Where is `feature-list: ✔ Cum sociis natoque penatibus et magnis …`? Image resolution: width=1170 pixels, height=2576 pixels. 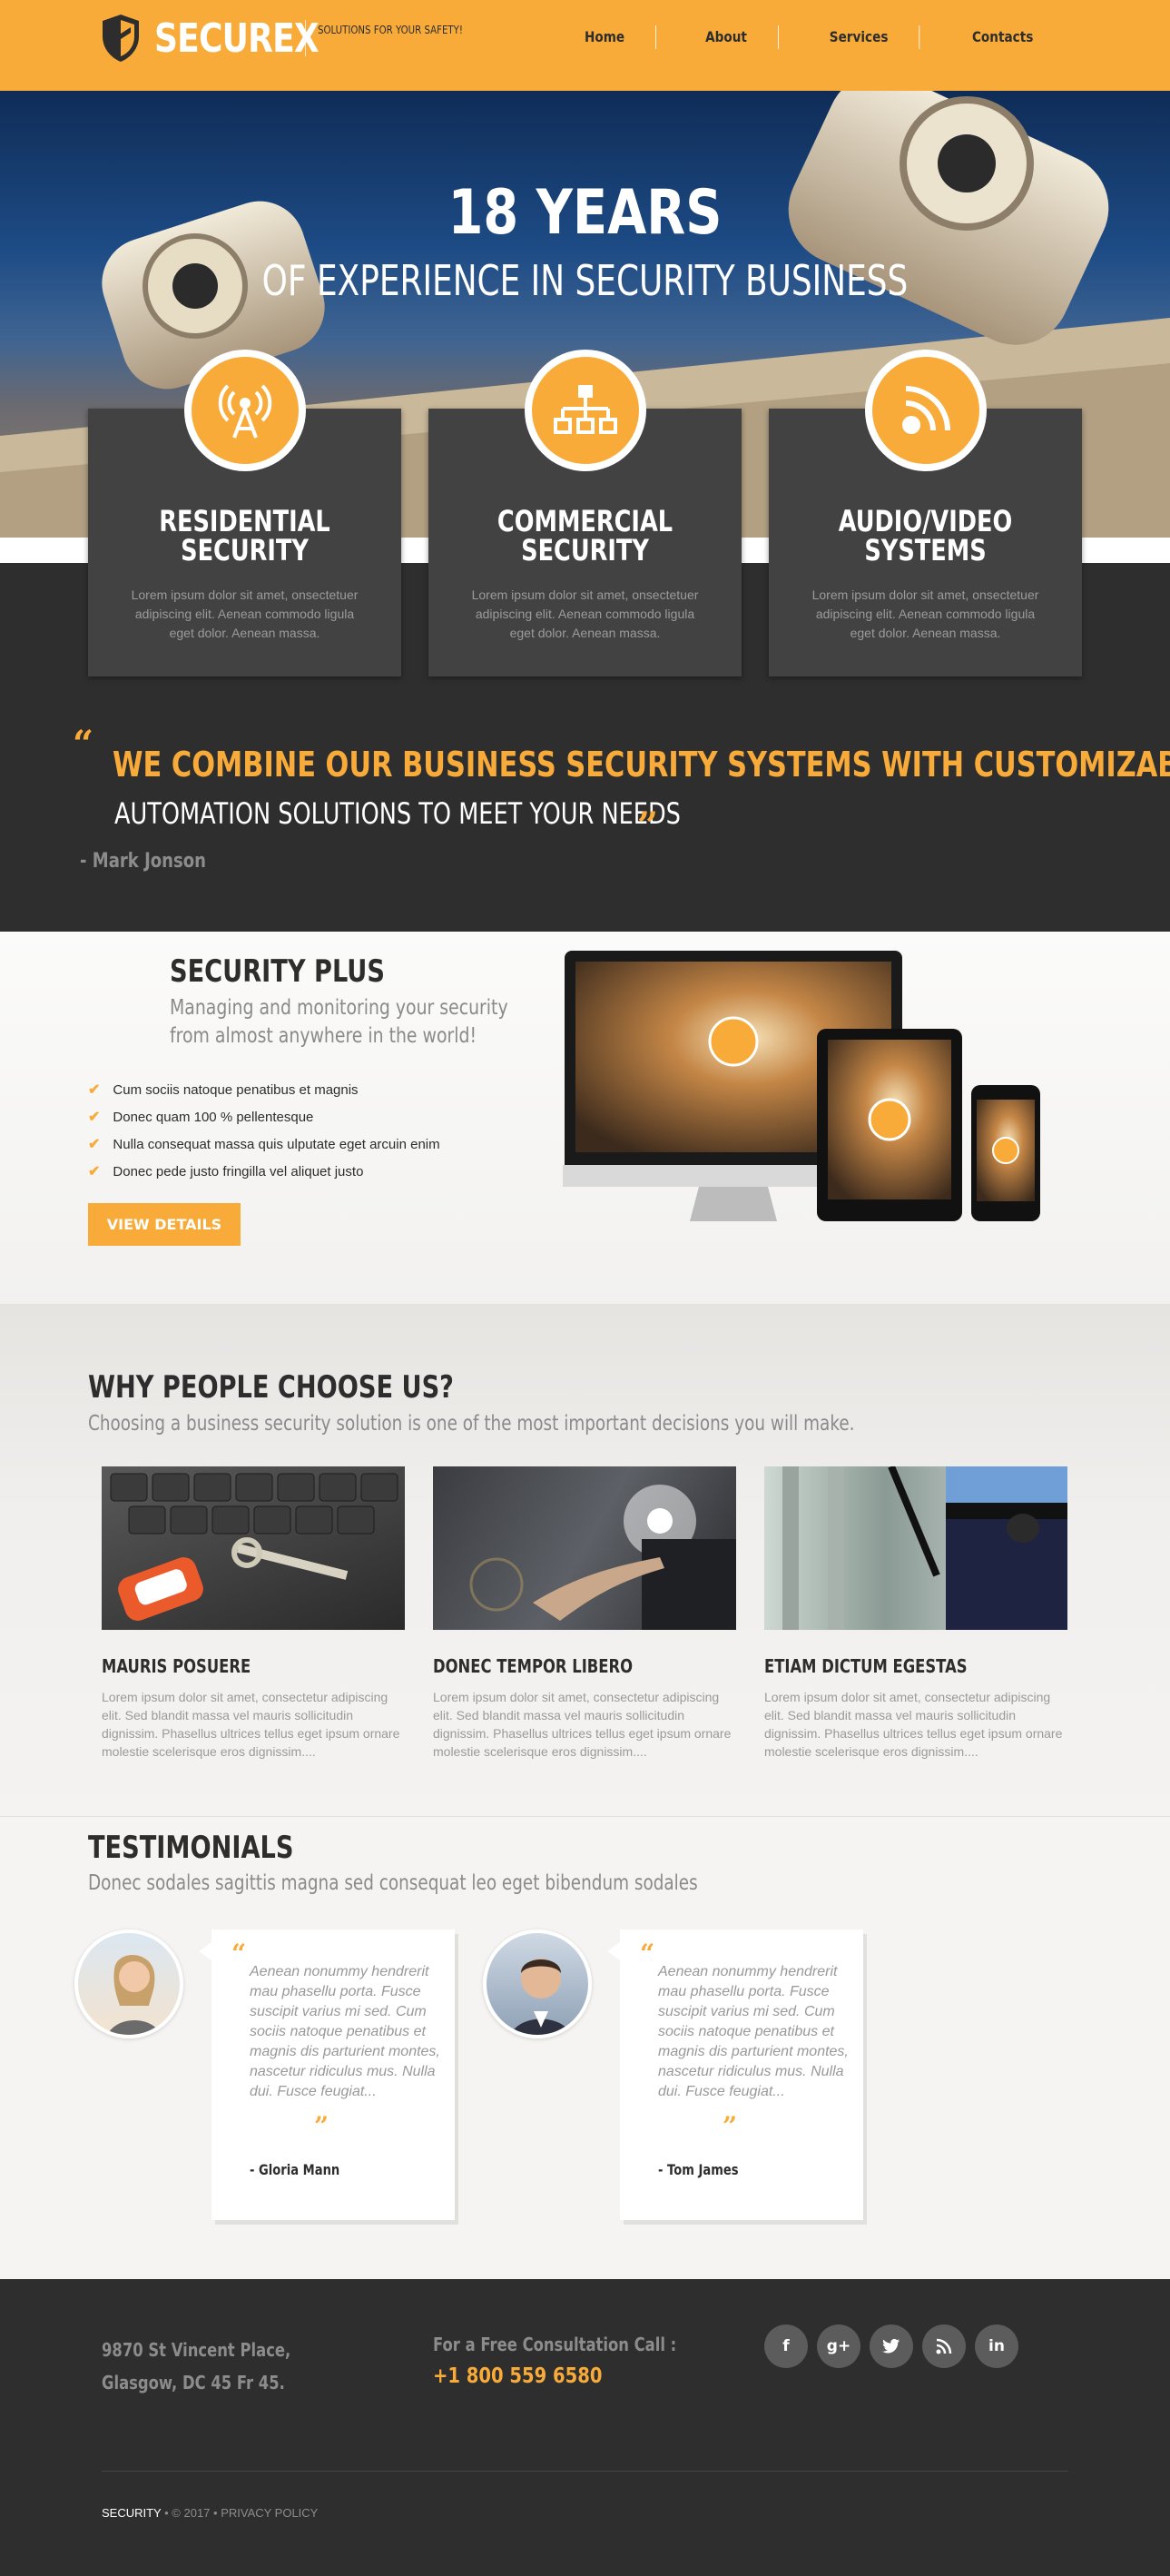 feature-list: ✔ Cum sociis natoque penatibus et magnis … is located at coordinates (264, 1130).